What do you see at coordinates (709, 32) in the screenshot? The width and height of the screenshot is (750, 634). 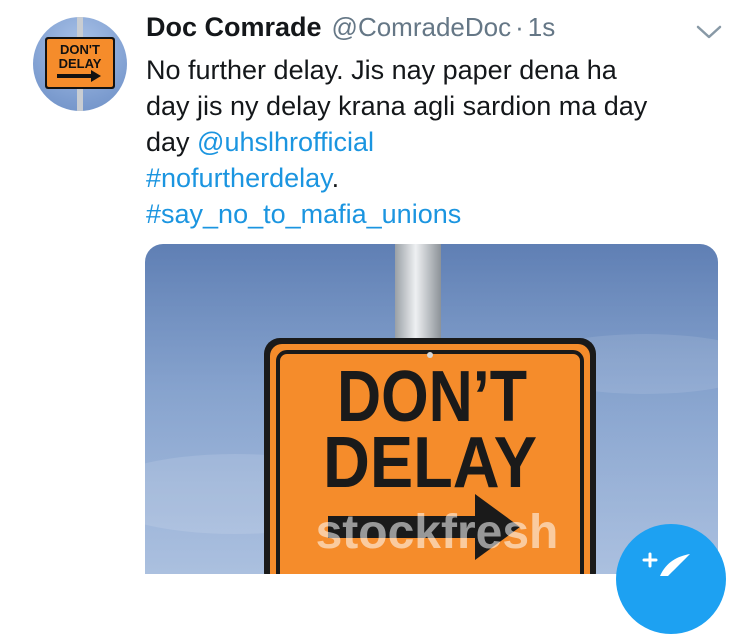 I see `chevron-down-icon` at bounding box center [709, 32].